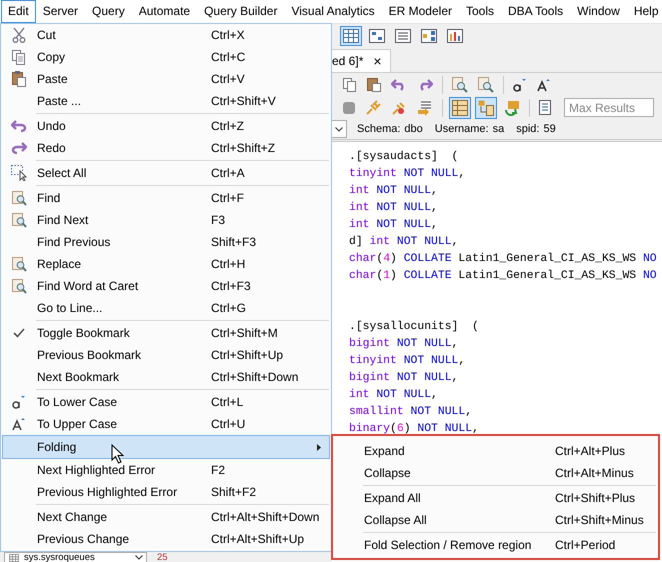 The width and height of the screenshot is (662, 562). What do you see at coordinates (166, 355) in the screenshot?
I see `menu-item: Previous Bookmark Ctrl+Shift+Up` at bounding box center [166, 355].